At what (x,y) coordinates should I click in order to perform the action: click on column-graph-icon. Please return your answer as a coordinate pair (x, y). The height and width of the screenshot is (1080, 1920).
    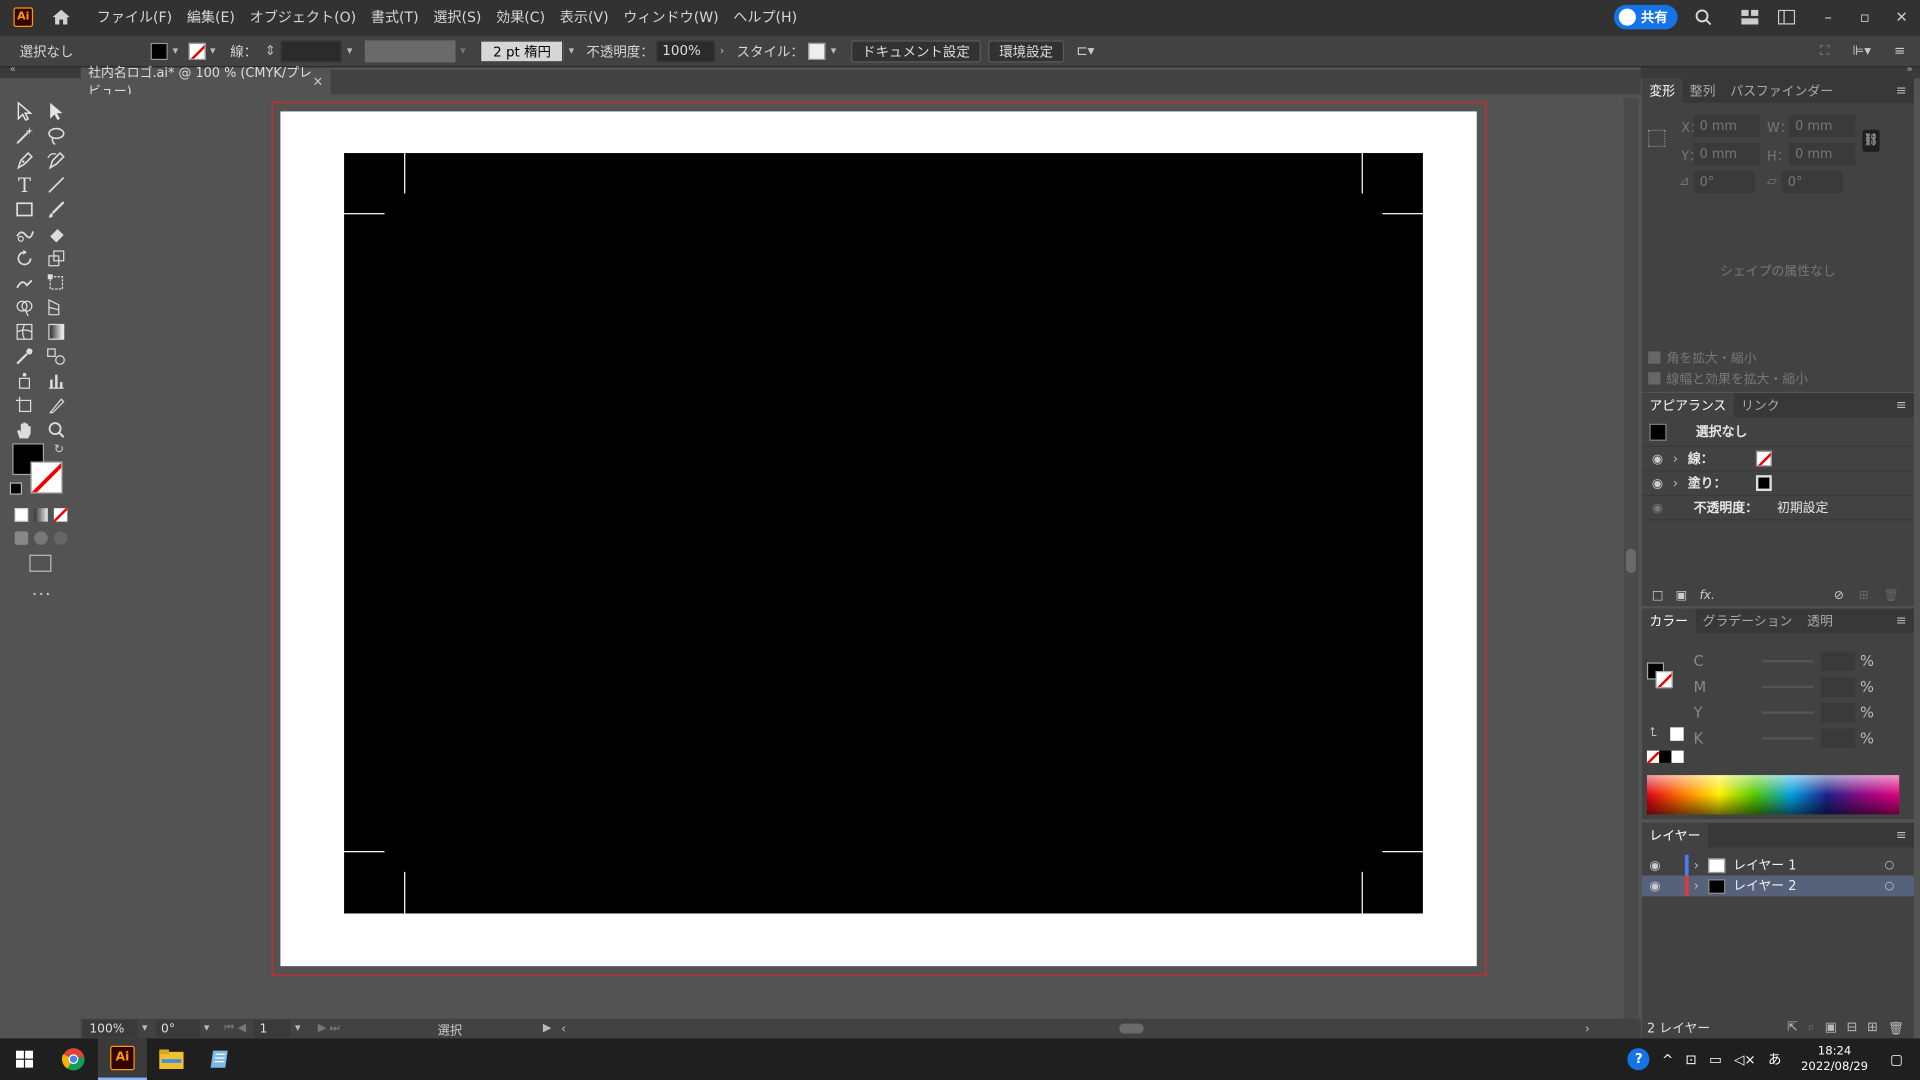
    Looking at the image, I should click on (56, 381).